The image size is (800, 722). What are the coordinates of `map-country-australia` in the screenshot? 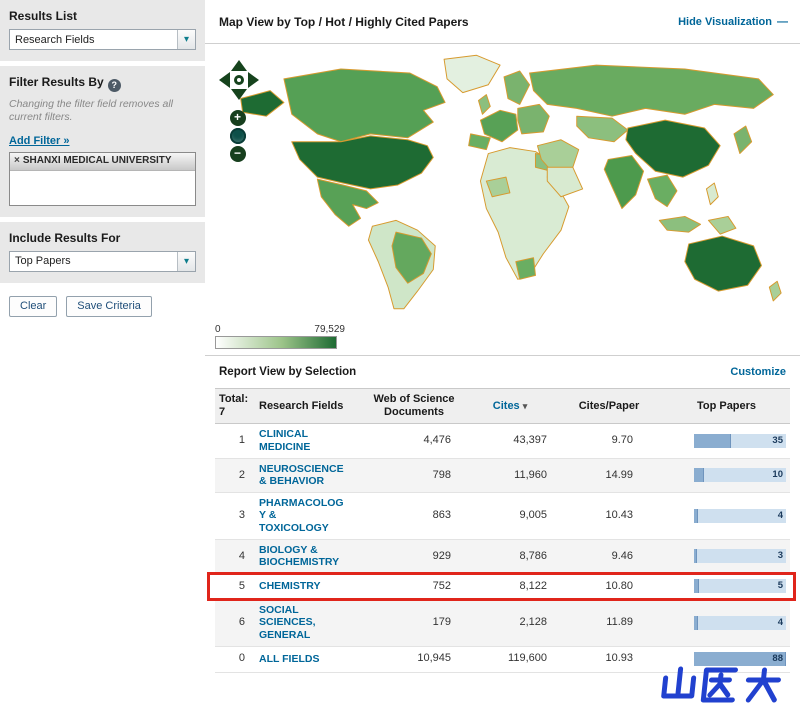 It's located at (723, 263).